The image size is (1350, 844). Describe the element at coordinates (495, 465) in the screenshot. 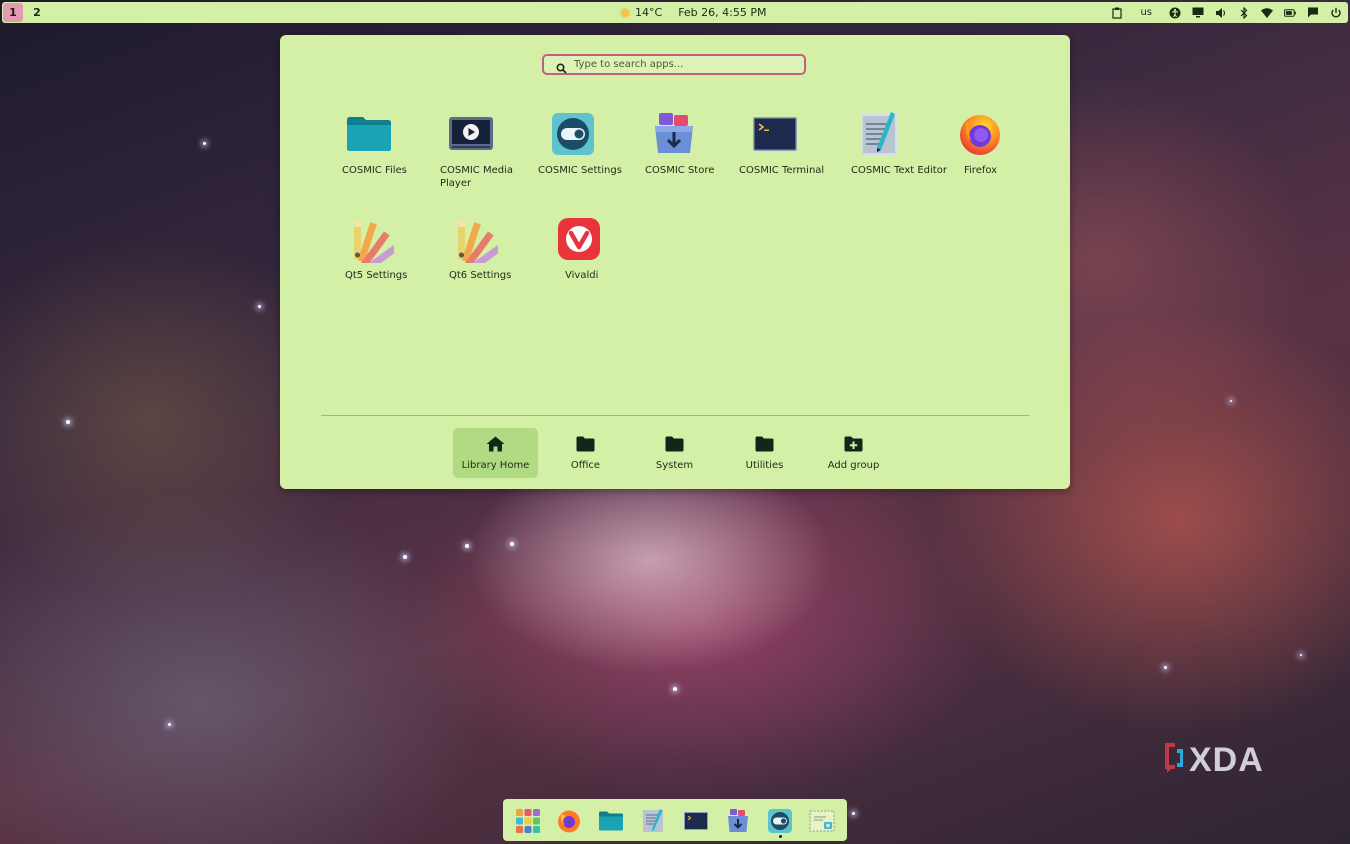

I see `group-label: Library Home` at that location.